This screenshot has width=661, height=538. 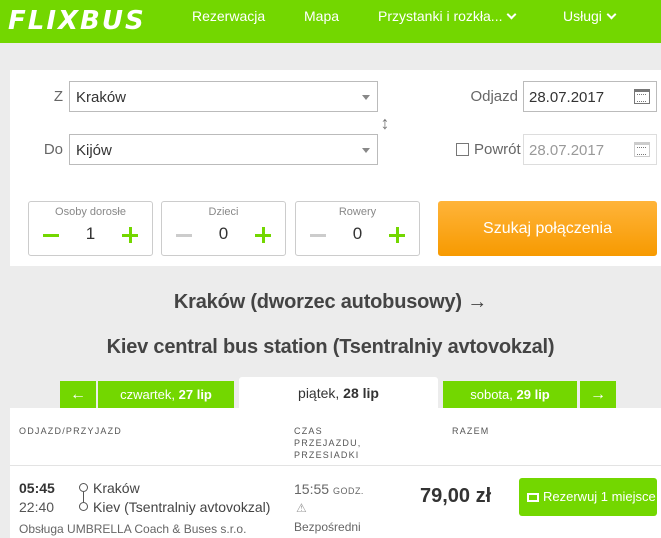 I want to click on from-select: Kraków, so click(x=223, y=96).